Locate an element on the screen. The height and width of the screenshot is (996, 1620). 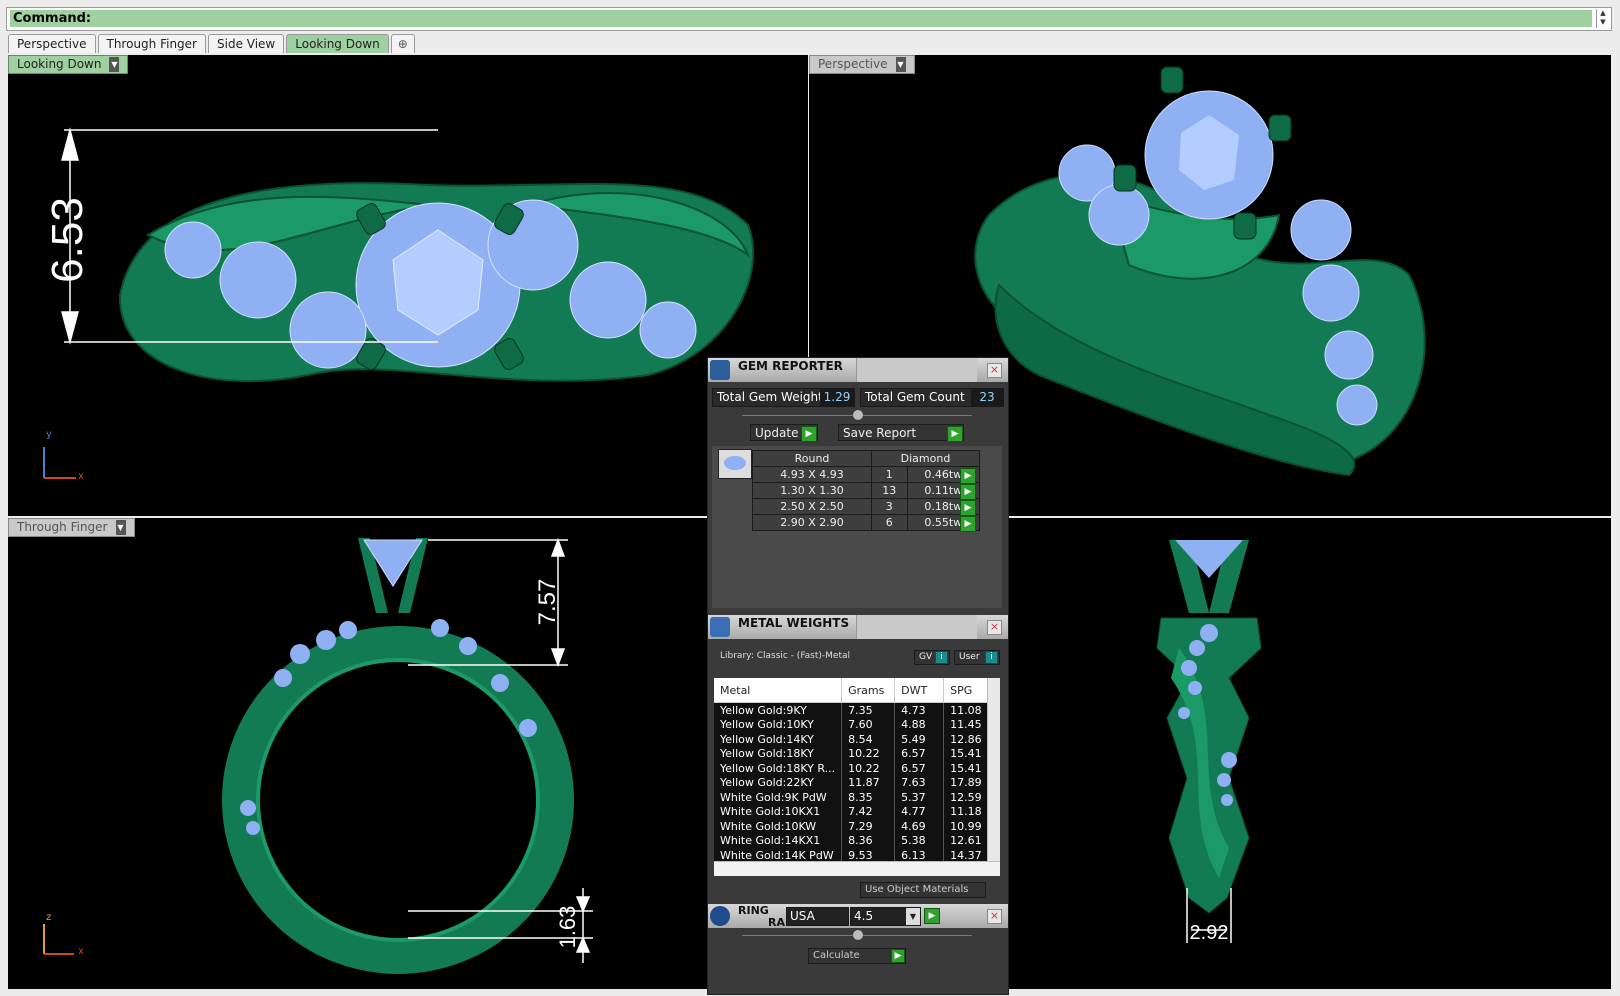
gem-row: 4.93 X 4.93 1 0.46tw is located at coordinates (866, 474).